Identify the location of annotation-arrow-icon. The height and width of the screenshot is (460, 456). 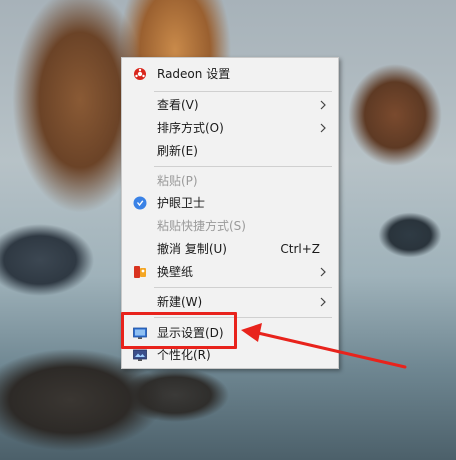
(324, 346).